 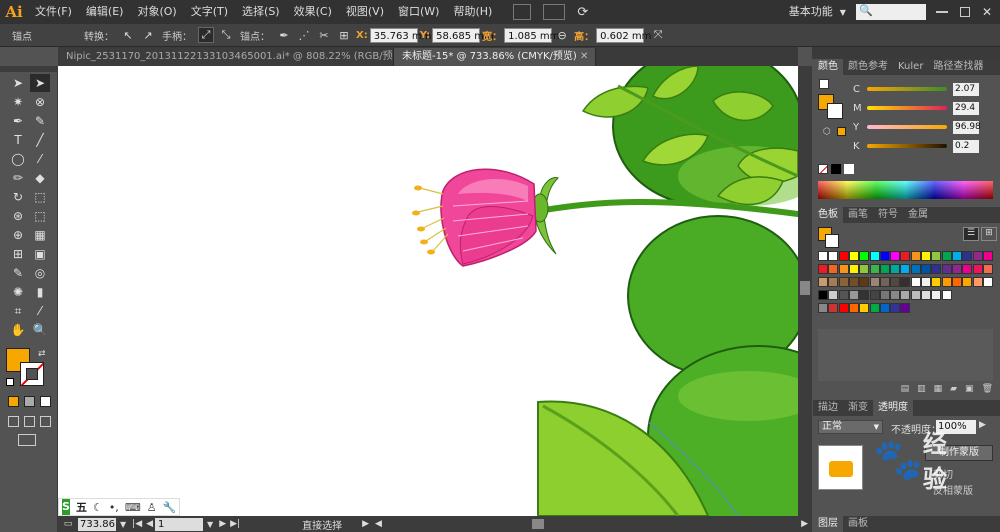 What do you see at coordinates (858, 524) in the screenshot?
I see `tab-artboards: 画板` at bounding box center [858, 524].